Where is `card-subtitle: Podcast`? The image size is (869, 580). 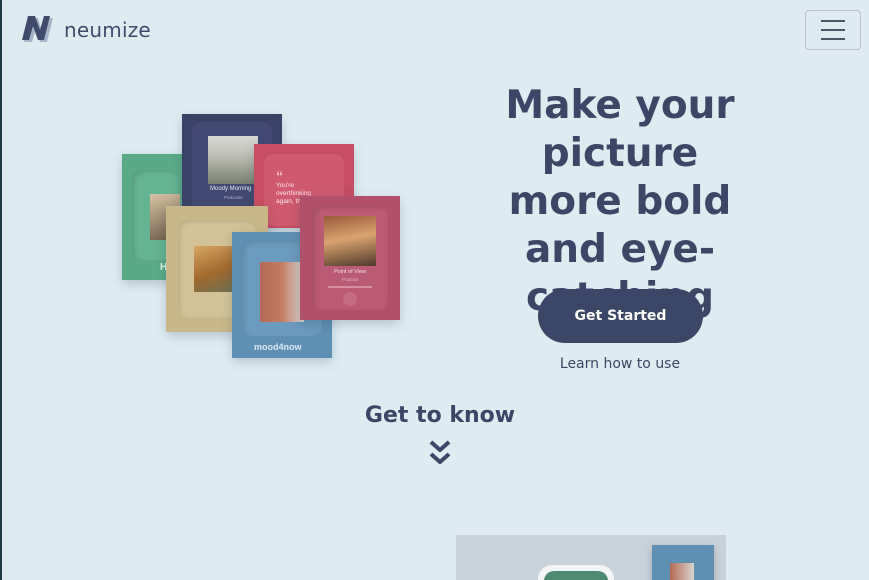 card-subtitle: Podcast is located at coordinates (350, 279).